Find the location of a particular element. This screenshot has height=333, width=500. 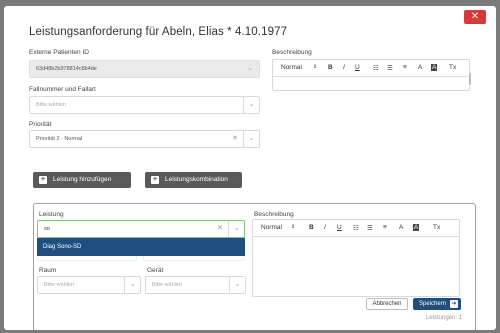

raum-label: Raum is located at coordinates (48, 270).